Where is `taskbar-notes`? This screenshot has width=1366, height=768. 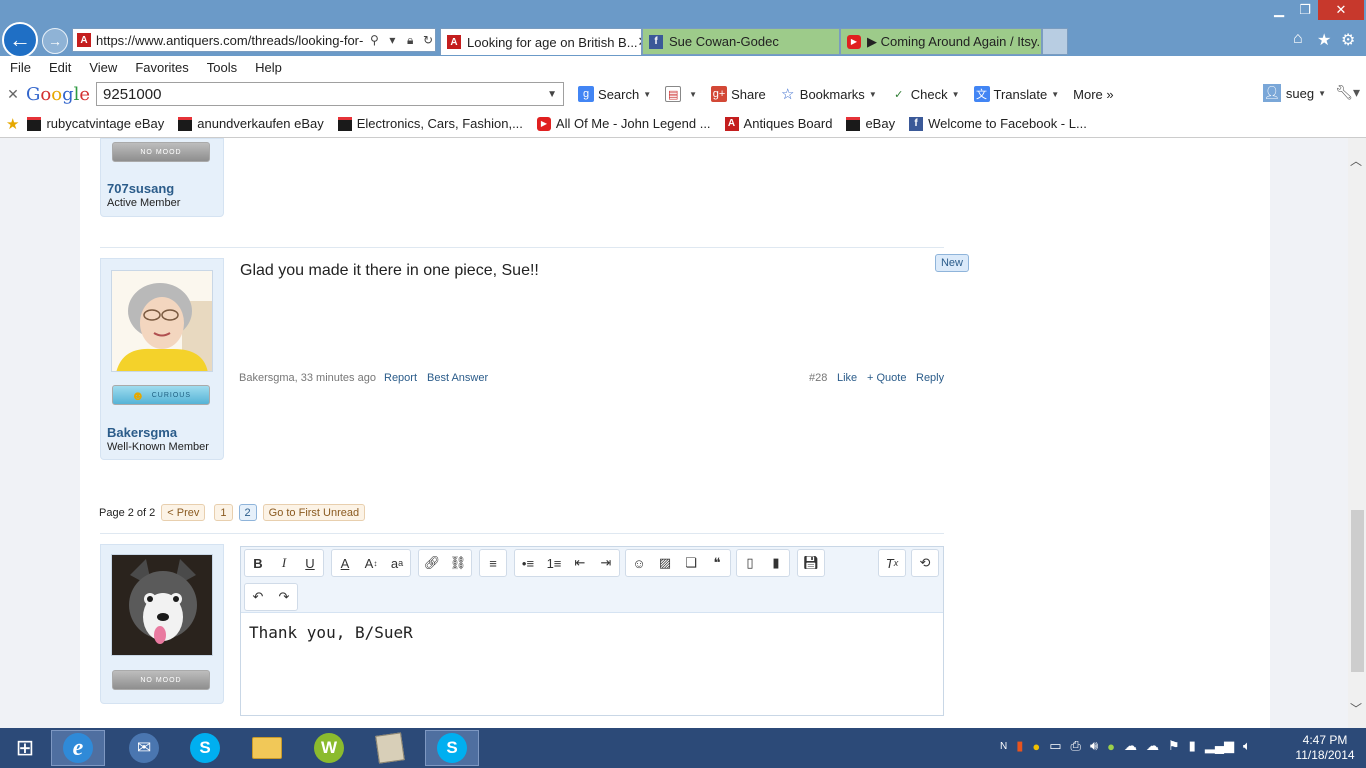 taskbar-notes is located at coordinates (390, 748).